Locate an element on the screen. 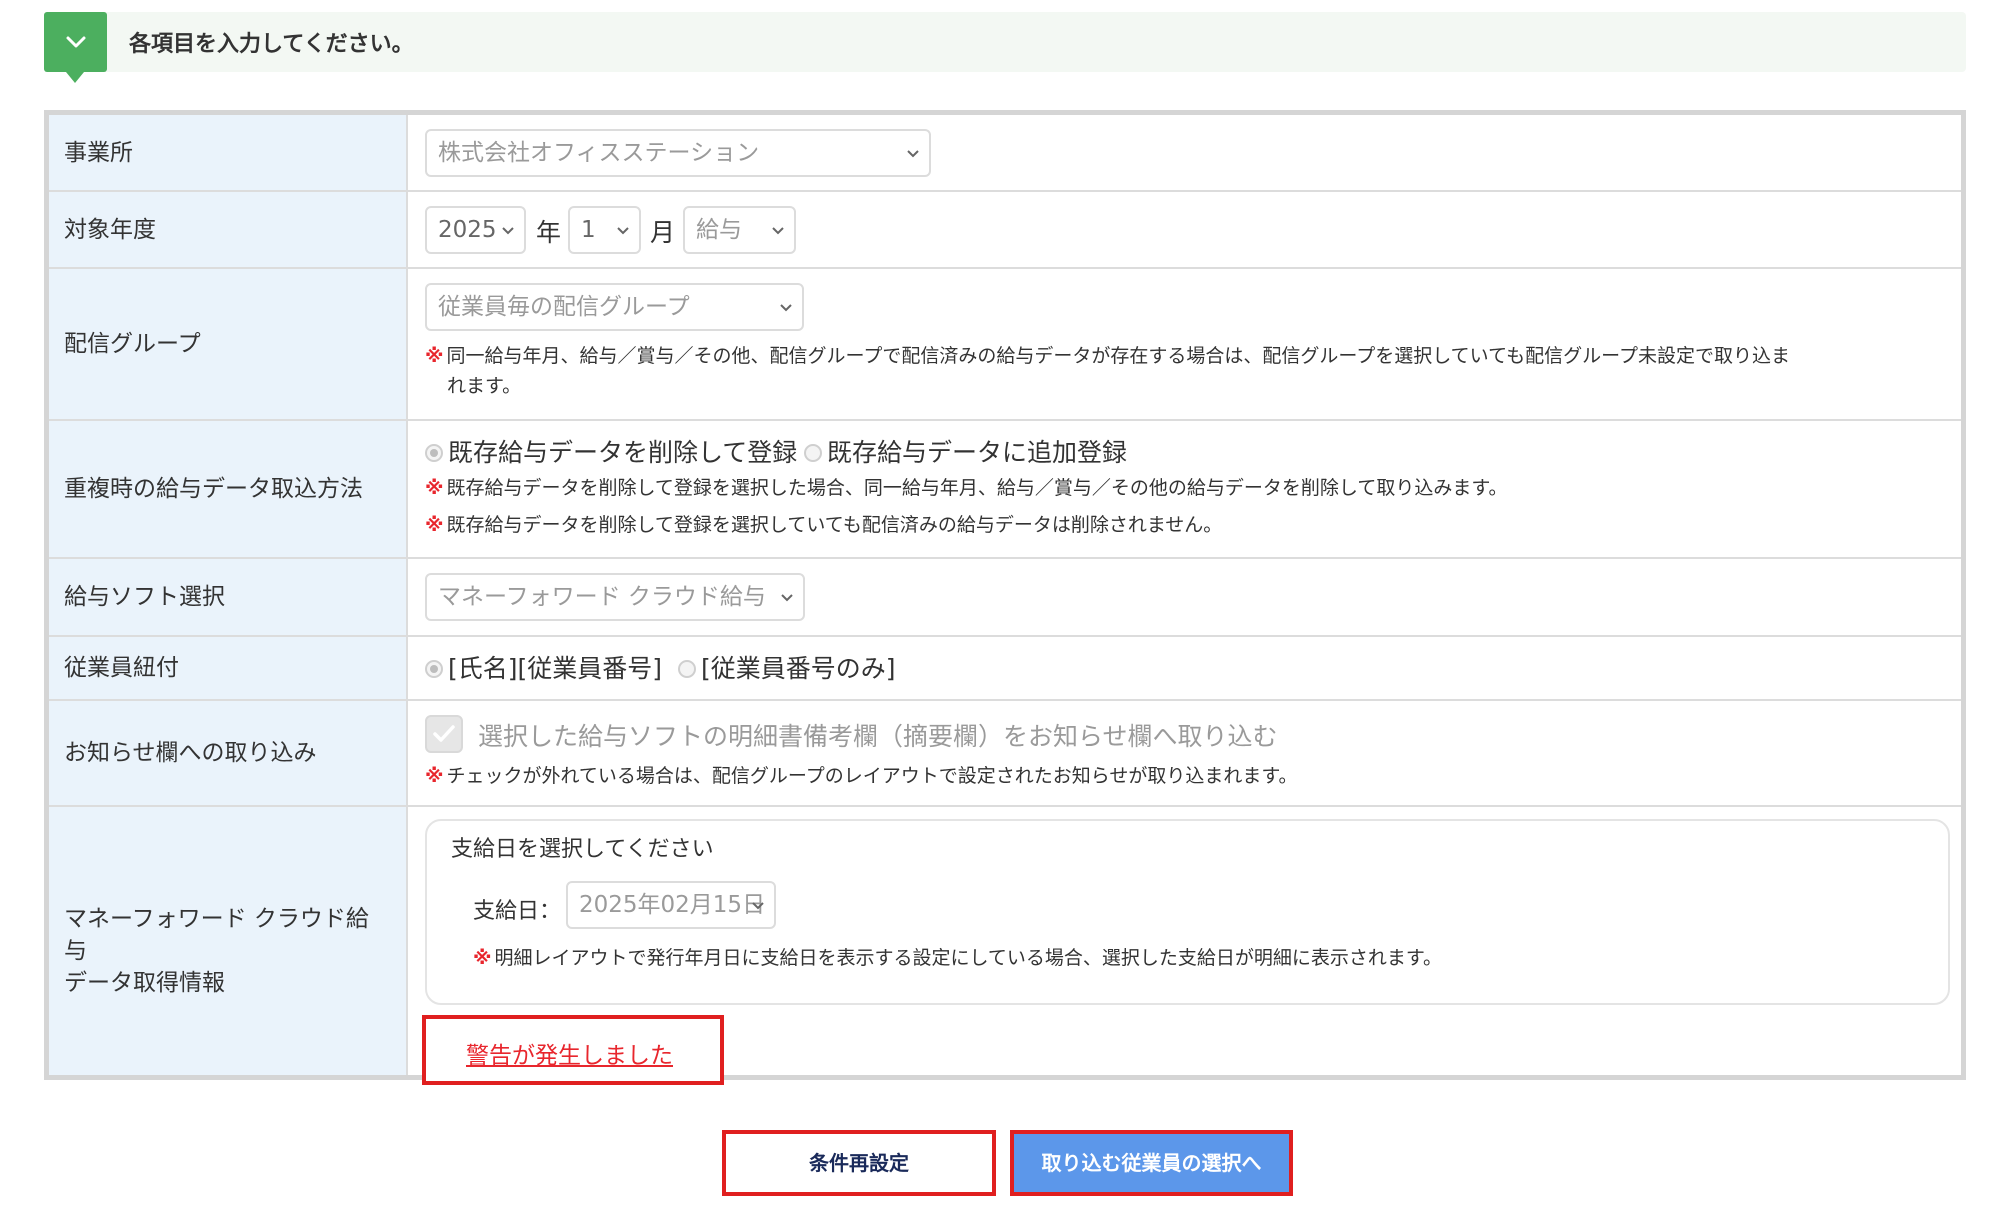 The width and height of the screenshot is (2003, 1221). payroll-software-label: 給与ソフト選択 is located at coordinates (228, 597).